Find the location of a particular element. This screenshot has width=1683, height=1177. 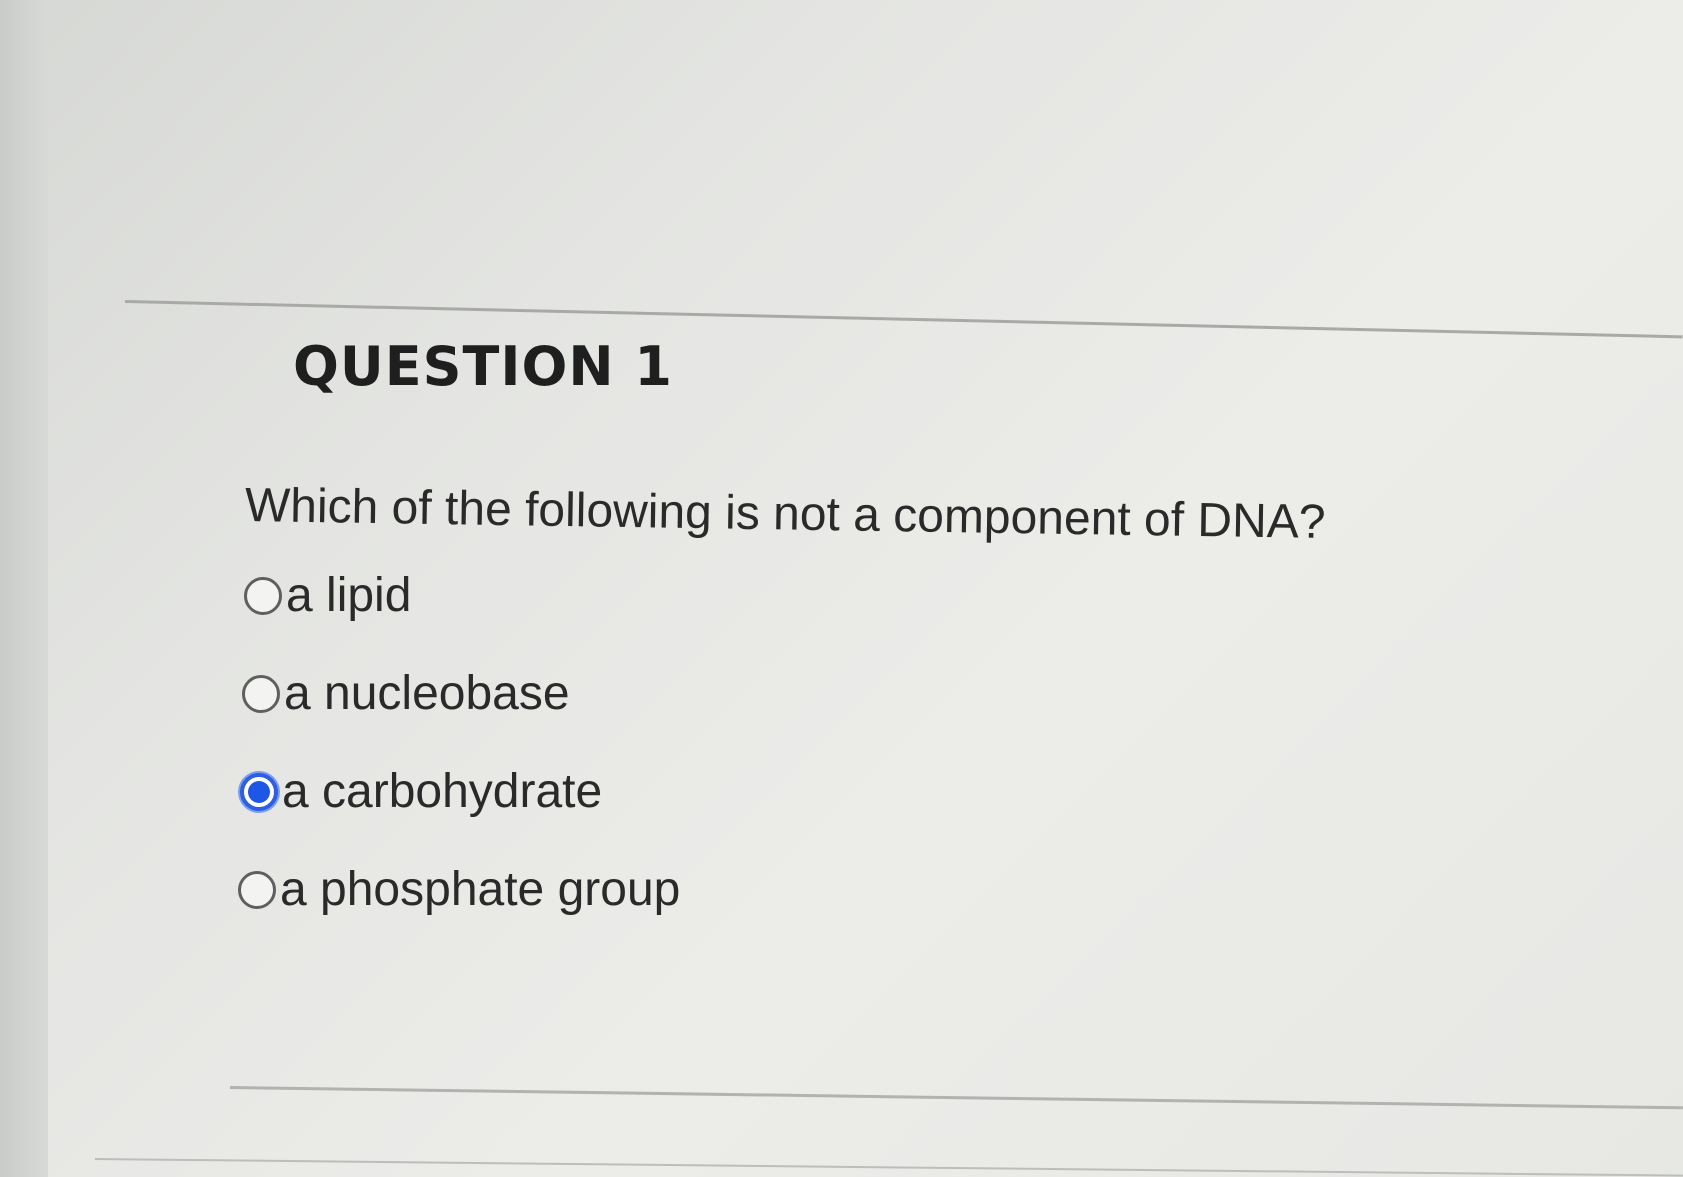

answer-option-carbohydrate: a carbohydrate is located at coordinates (421, 792).